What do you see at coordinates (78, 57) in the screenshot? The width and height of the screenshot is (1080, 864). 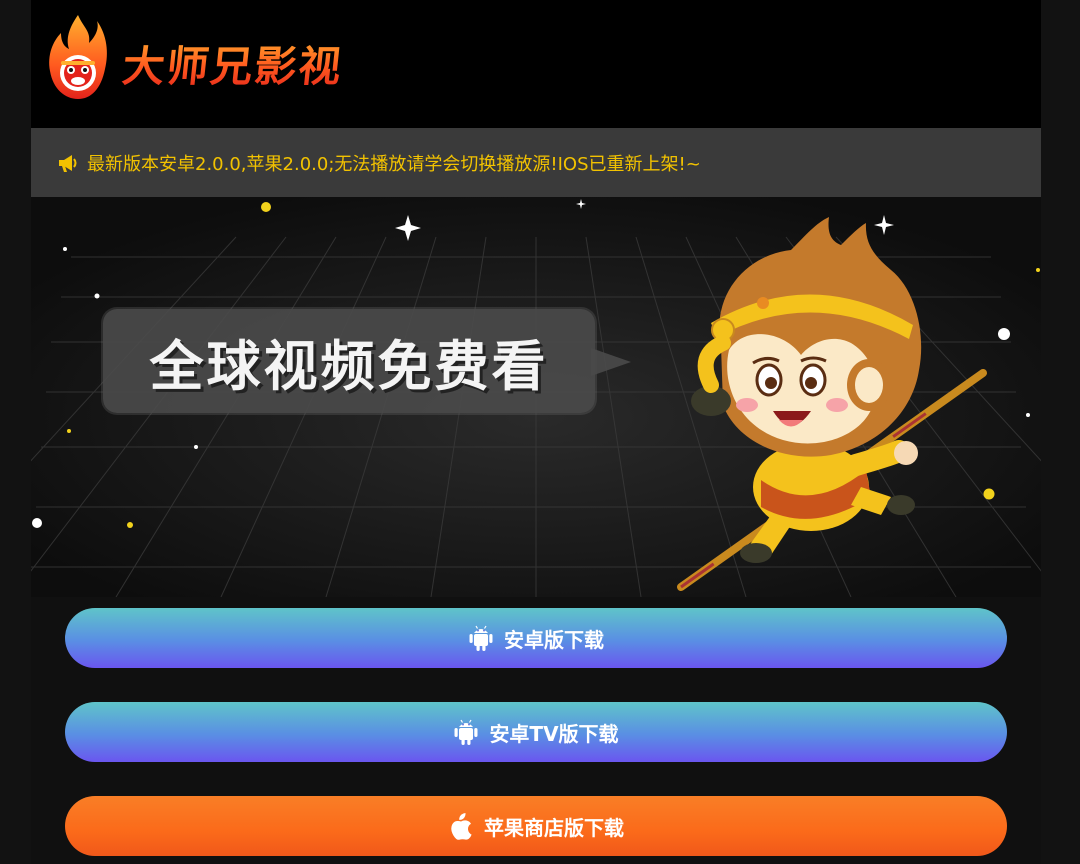 I see `fire-monkey-logo-icon` at bounding box center [78, 57].